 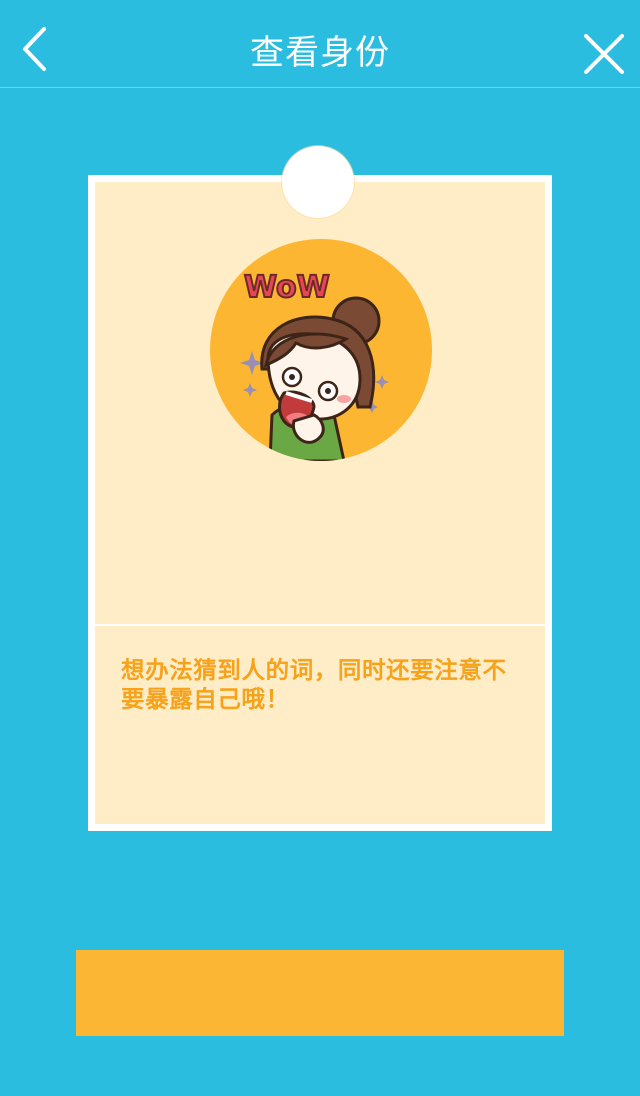 What do you see at coordinates (320, 53) in the screenshot?
I see `page-title: 查看身份` at bounding box center [320, 53].